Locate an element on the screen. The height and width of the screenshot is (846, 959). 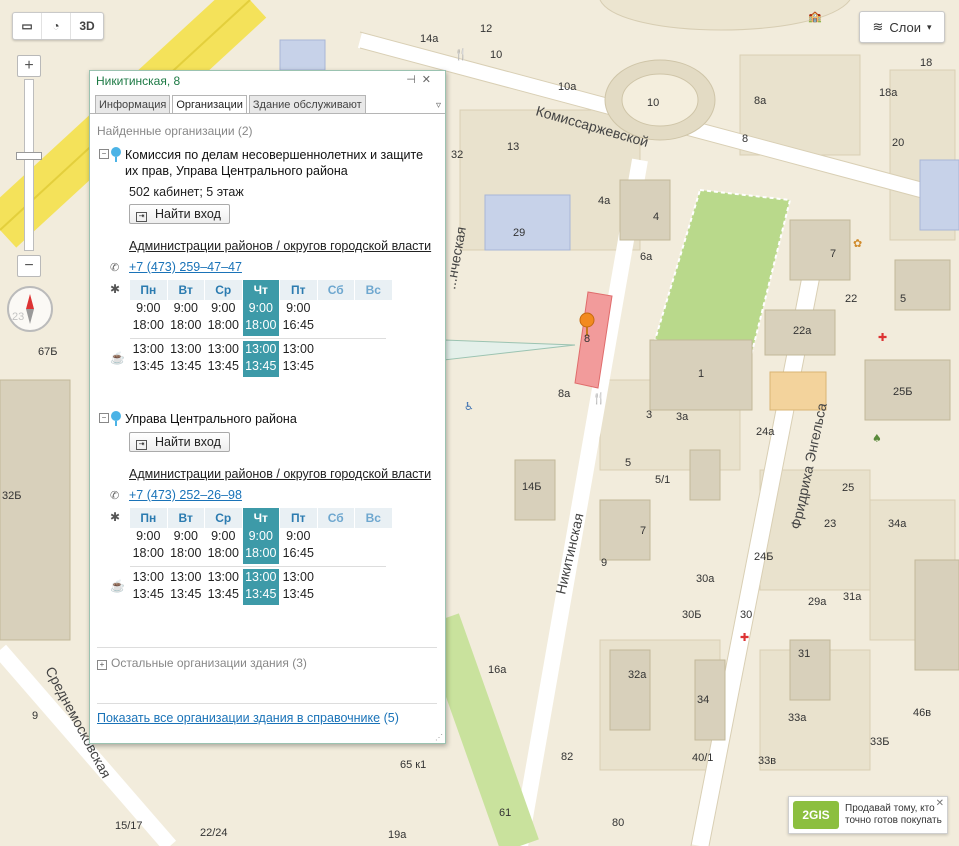
svg-text: 32Б is located at coordinates (11, 496).